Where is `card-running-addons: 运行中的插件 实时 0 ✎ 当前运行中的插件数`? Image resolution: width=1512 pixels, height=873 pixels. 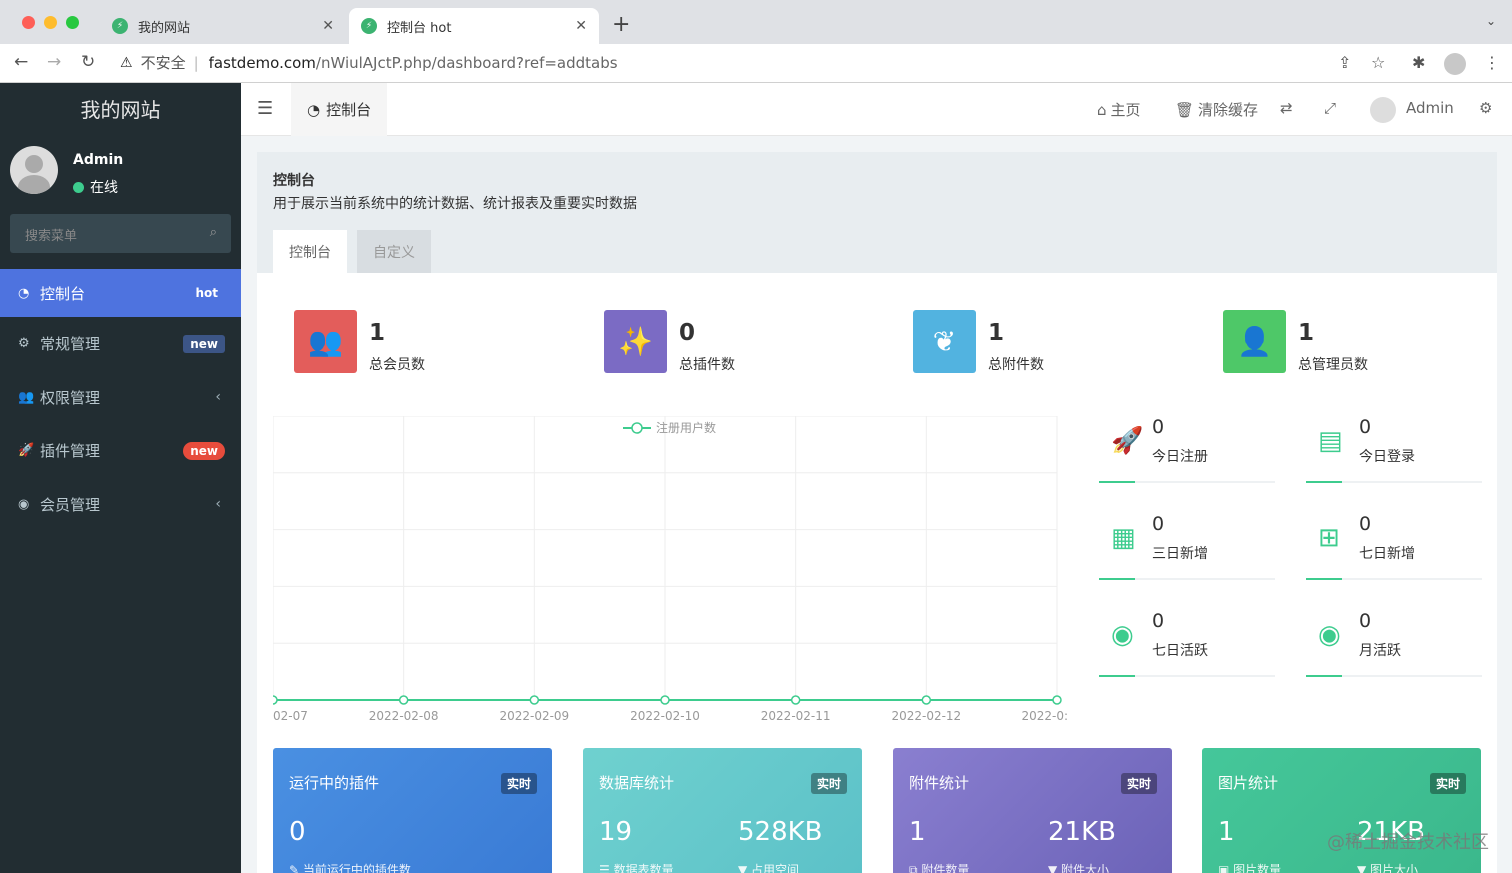 card-running-addons: 运行中的插件 实时 0 ✎ 当前运行中的插件数 is located at coordinates (412, 810).